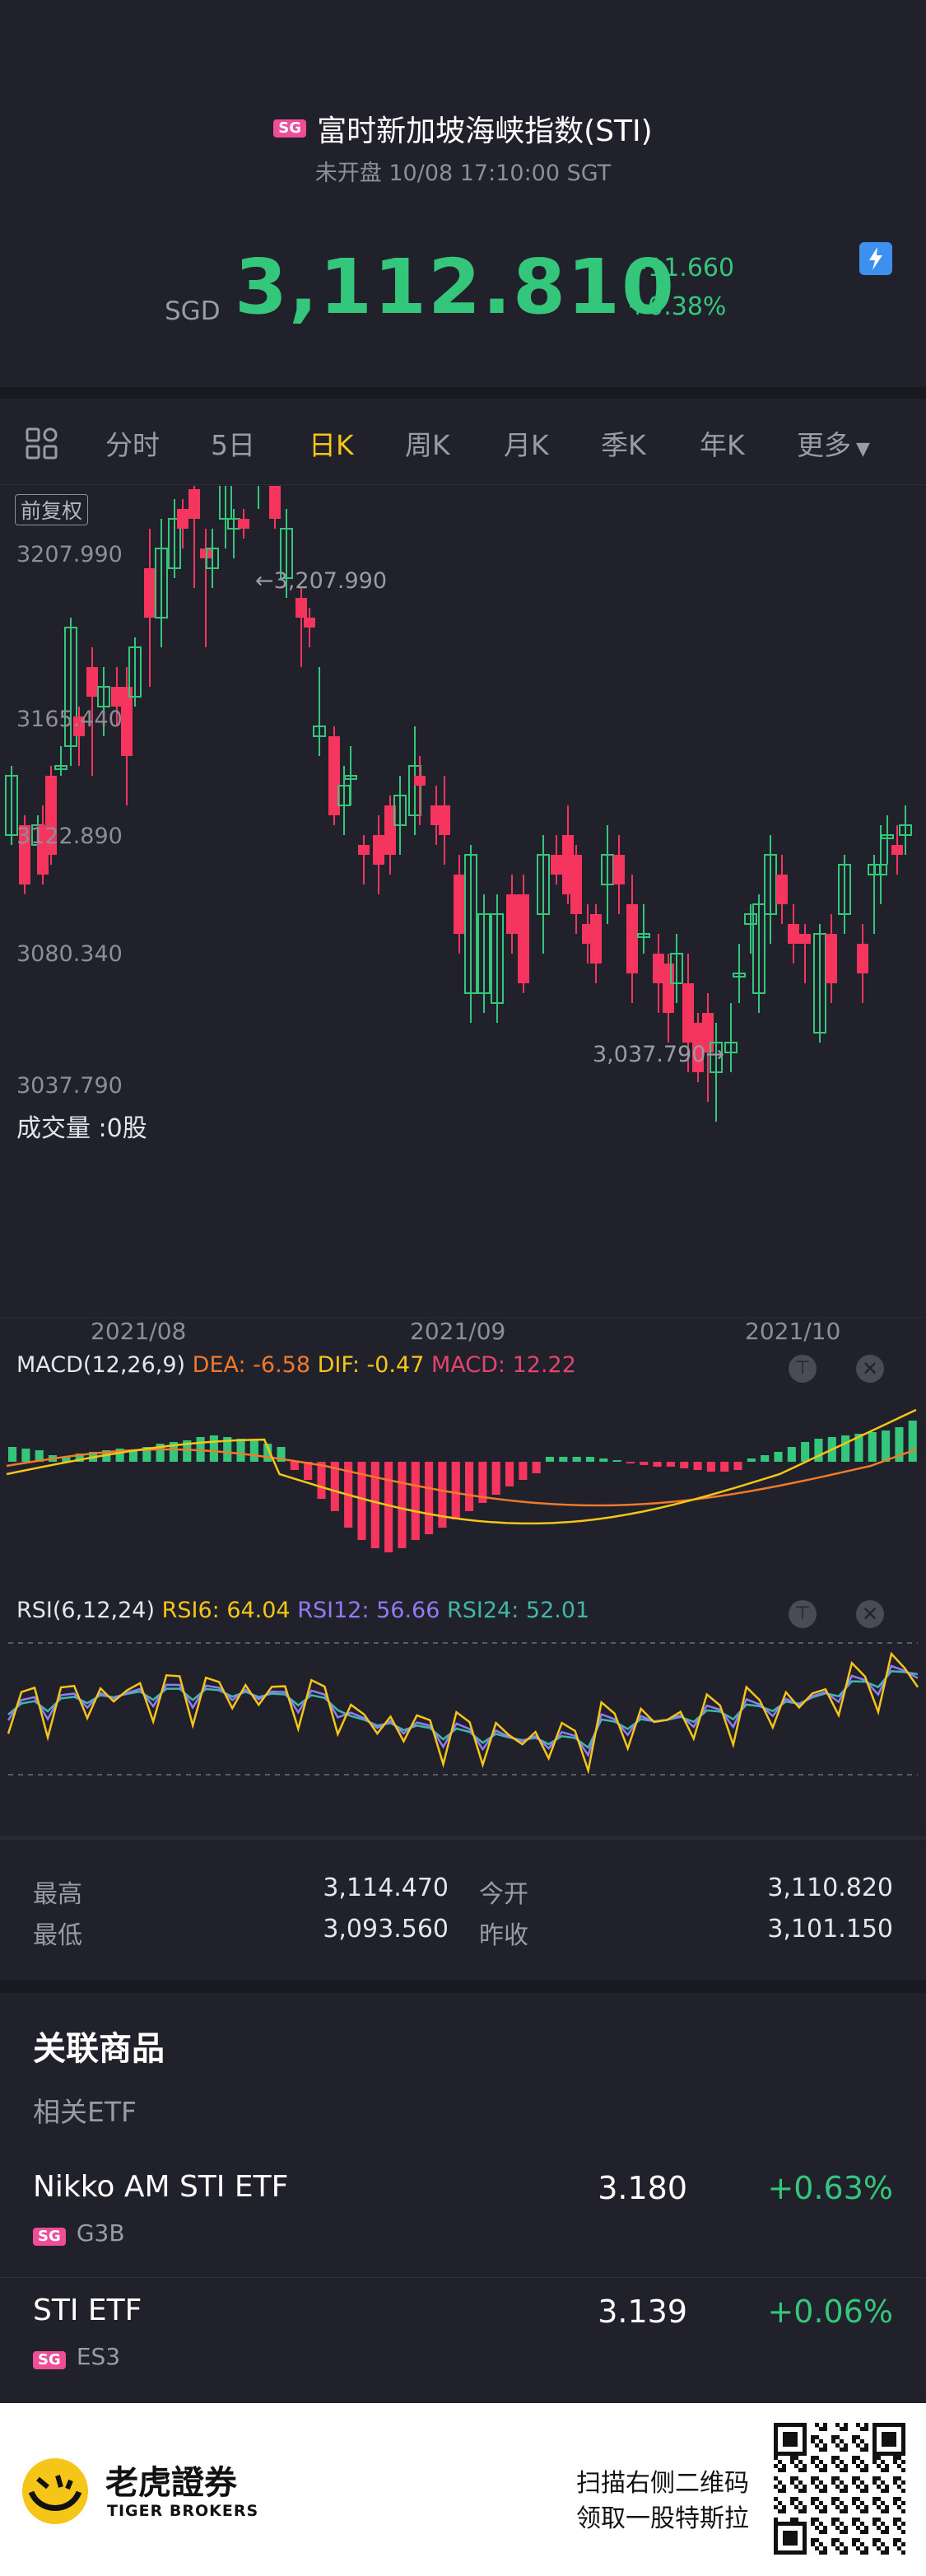 This screenshot has height=2576, width=926. Describe the element at coordinates (132, 443) in the screenshot. I see `tab-intraday: 分时` at that location.